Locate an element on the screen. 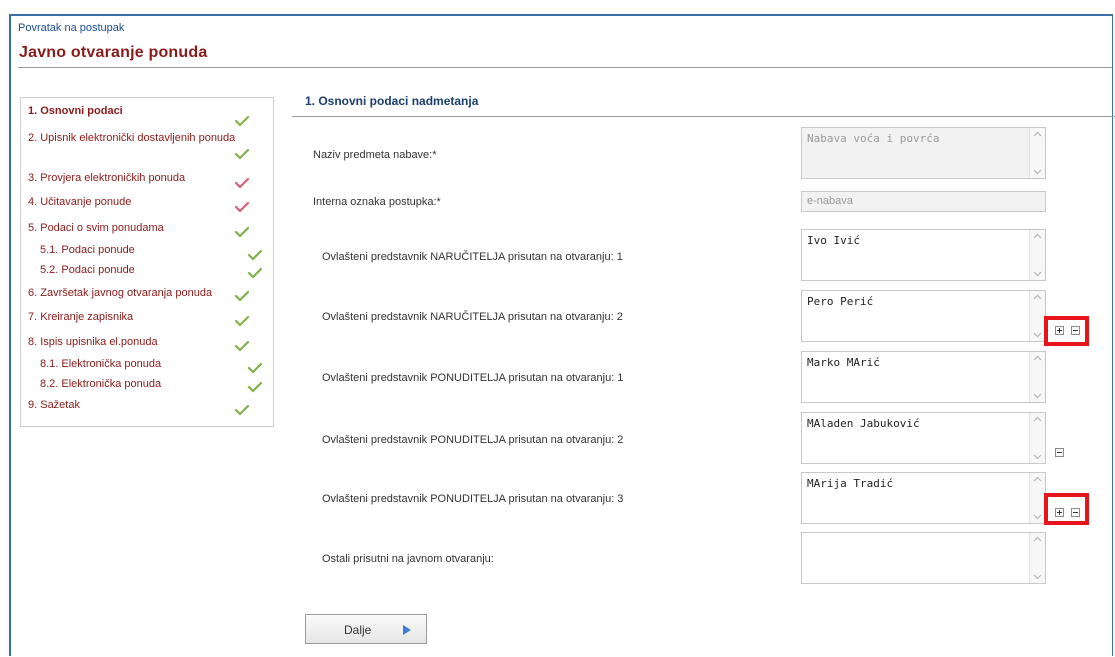  back-to-procedure-link: Povratak na postupak is located at coordinates (71, 28).